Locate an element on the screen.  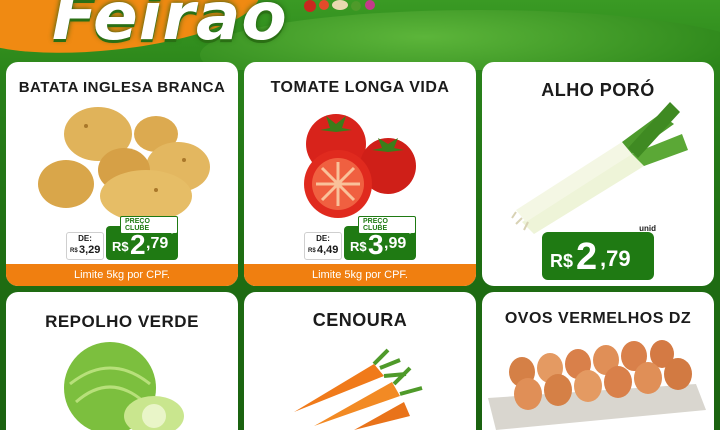
vegetables-decoration-icon is located at coordinates (339, 6).